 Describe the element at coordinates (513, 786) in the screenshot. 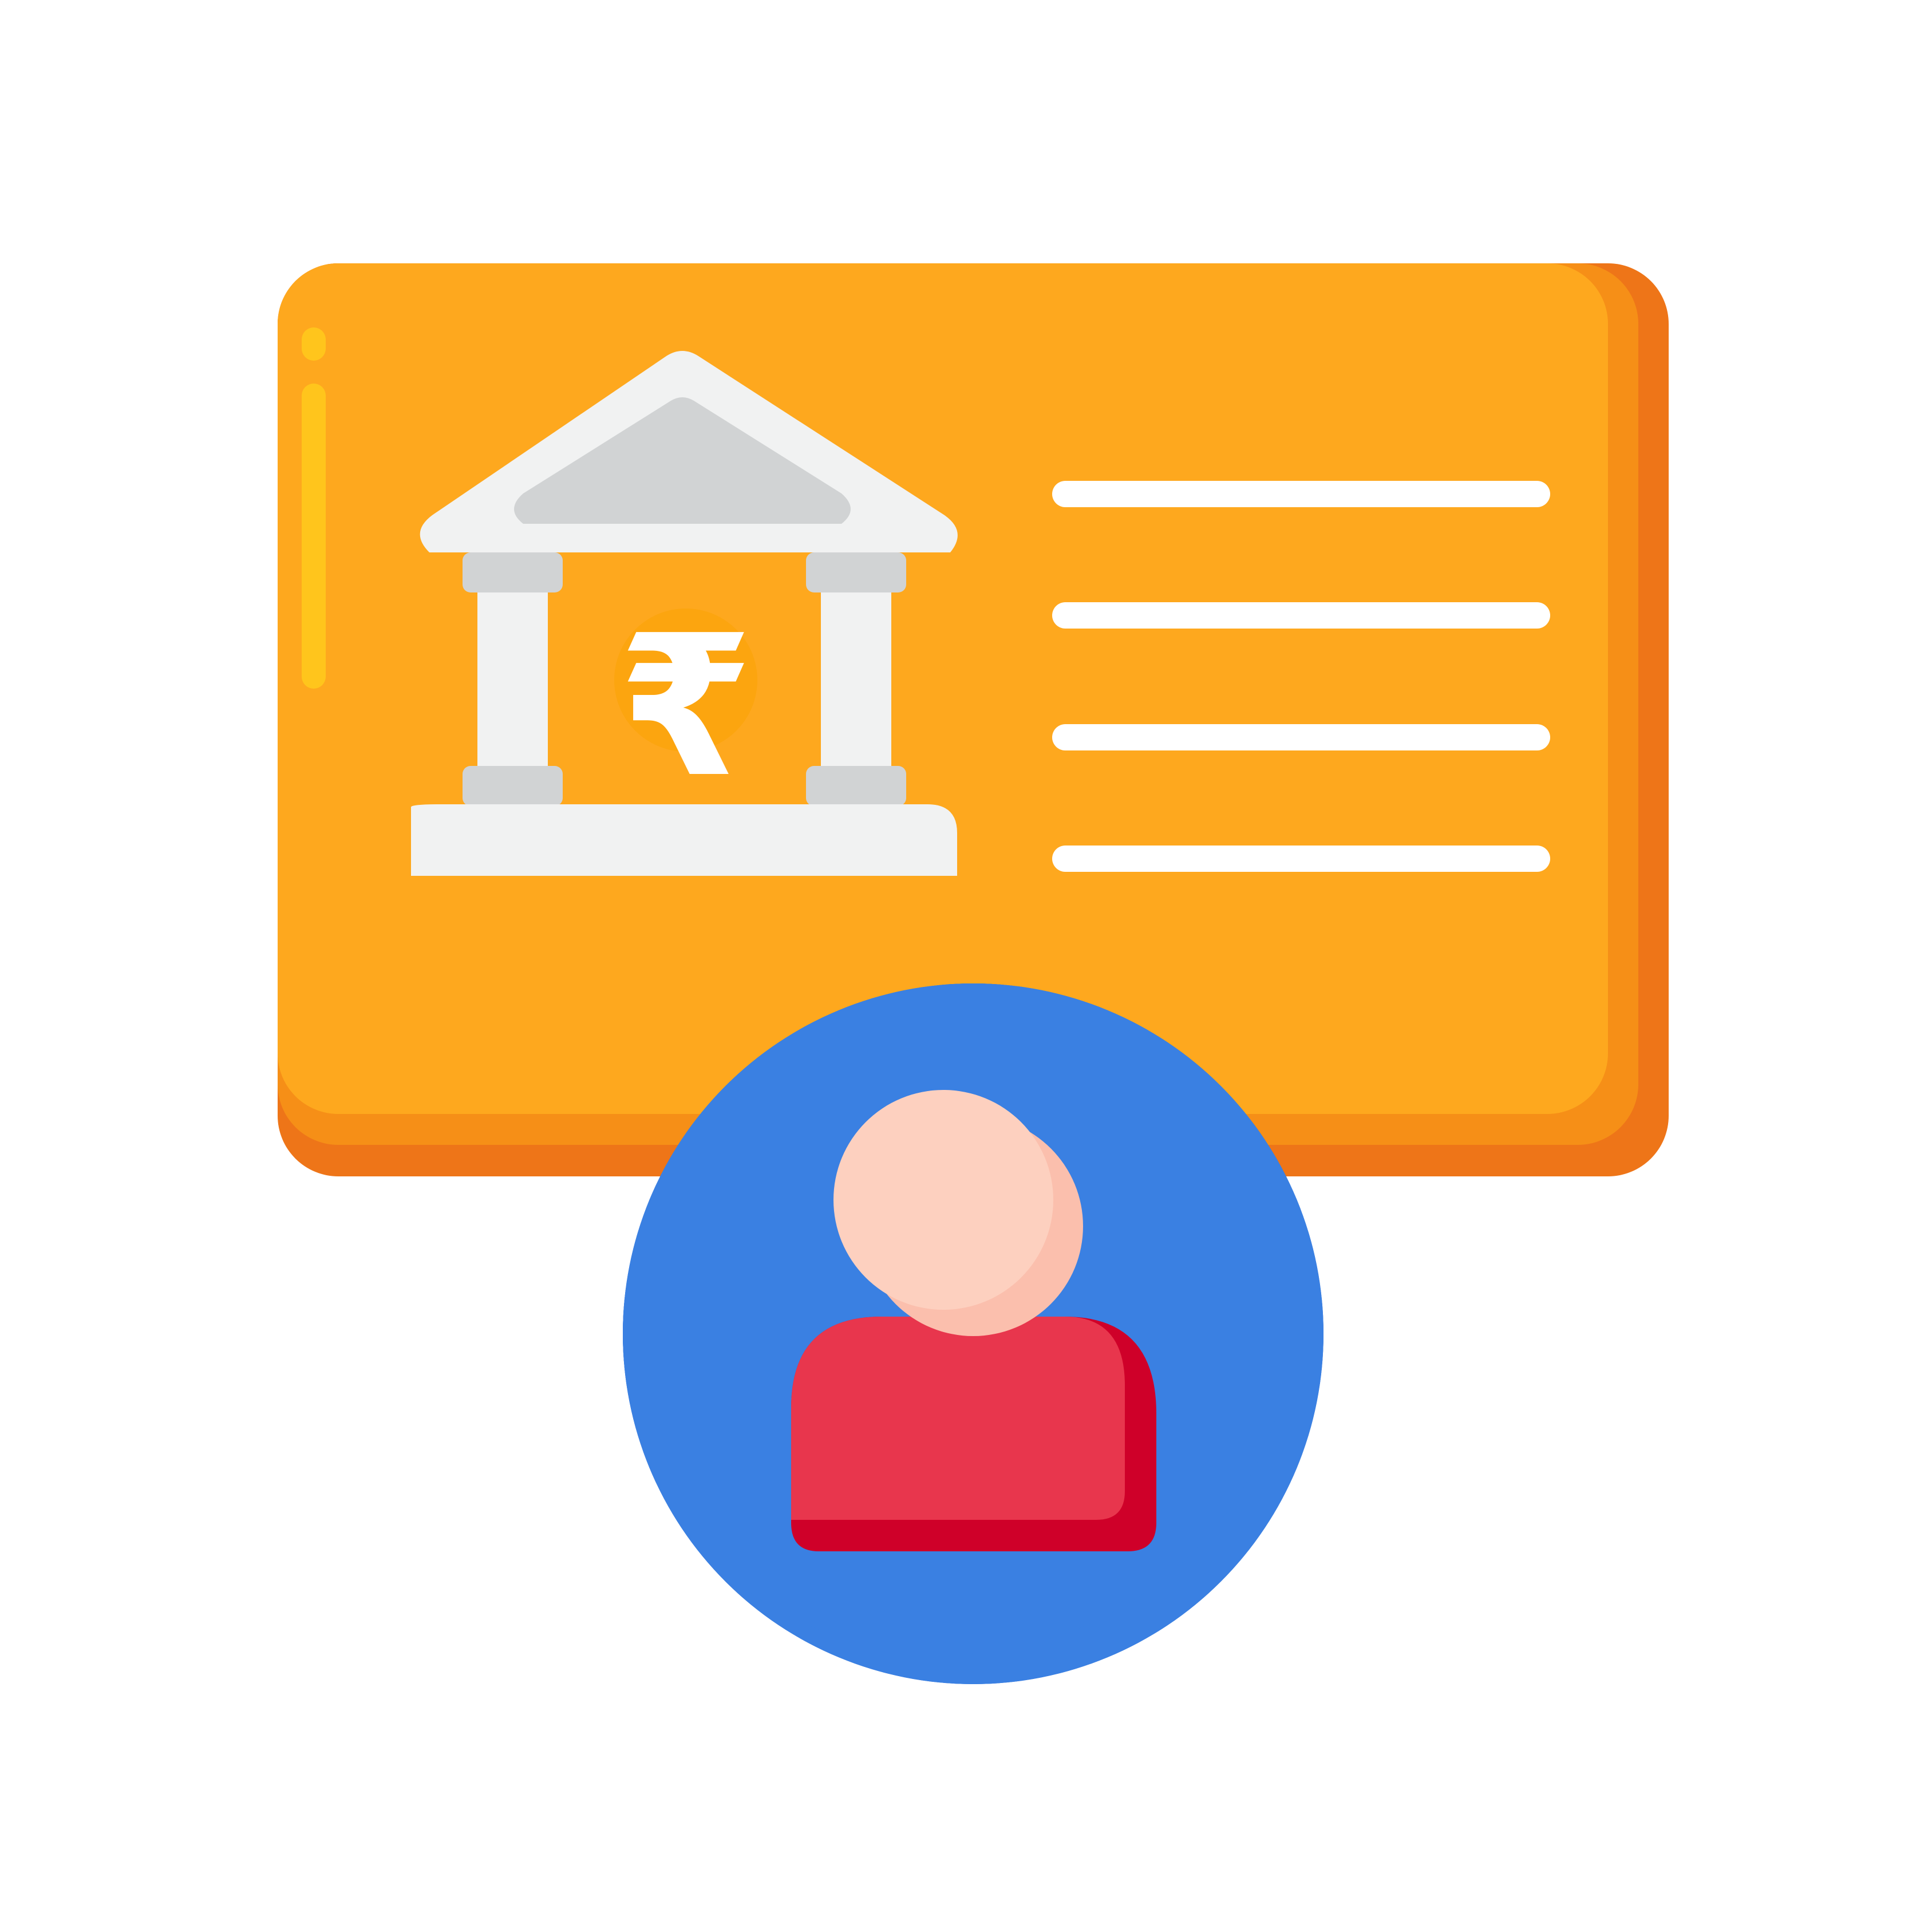

I see `left-column-base` at that location.